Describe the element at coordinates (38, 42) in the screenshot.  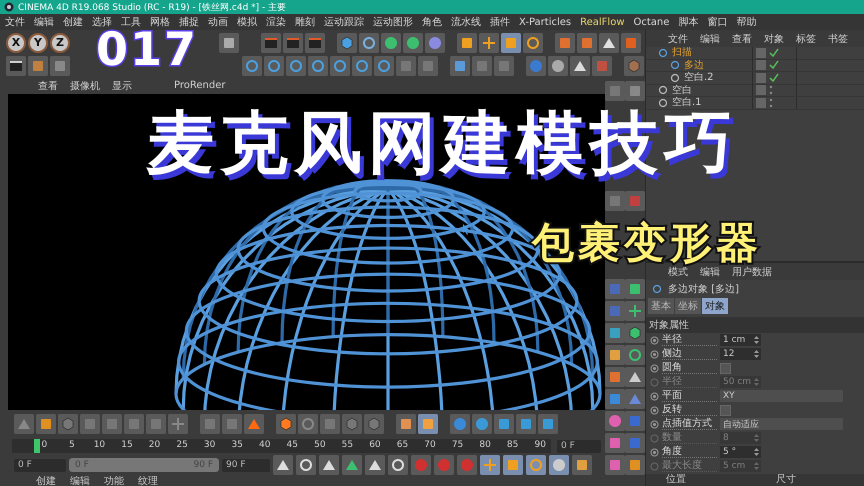
I see `axis-button: Y` at that location.